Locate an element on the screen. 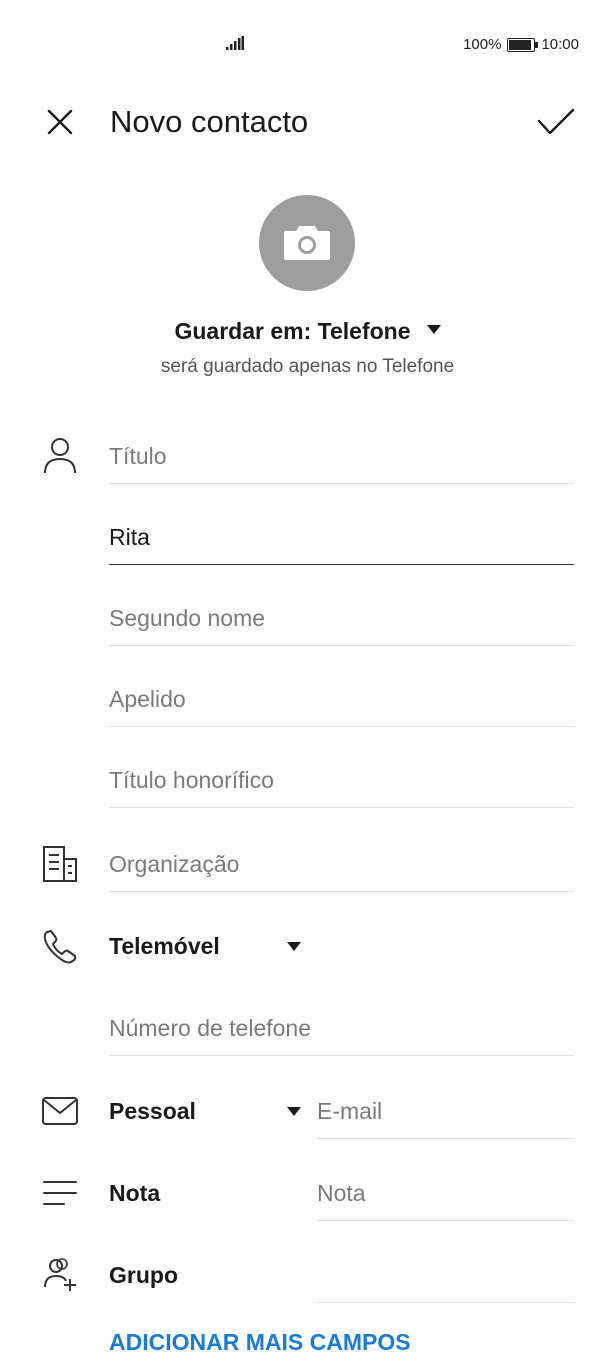 The image size is (615, 1360). phone-type-label: Telemóvel is located at coordinates (164, 946).